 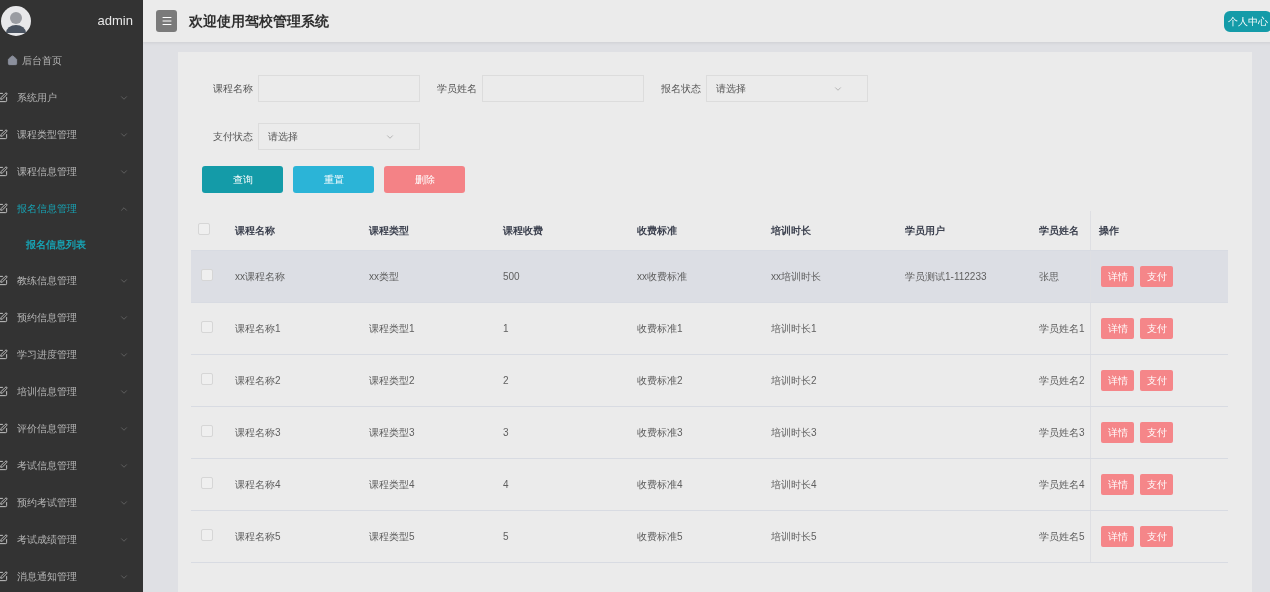 I want to click on table-cell: 课程名称5, so click(x=258, y=536).